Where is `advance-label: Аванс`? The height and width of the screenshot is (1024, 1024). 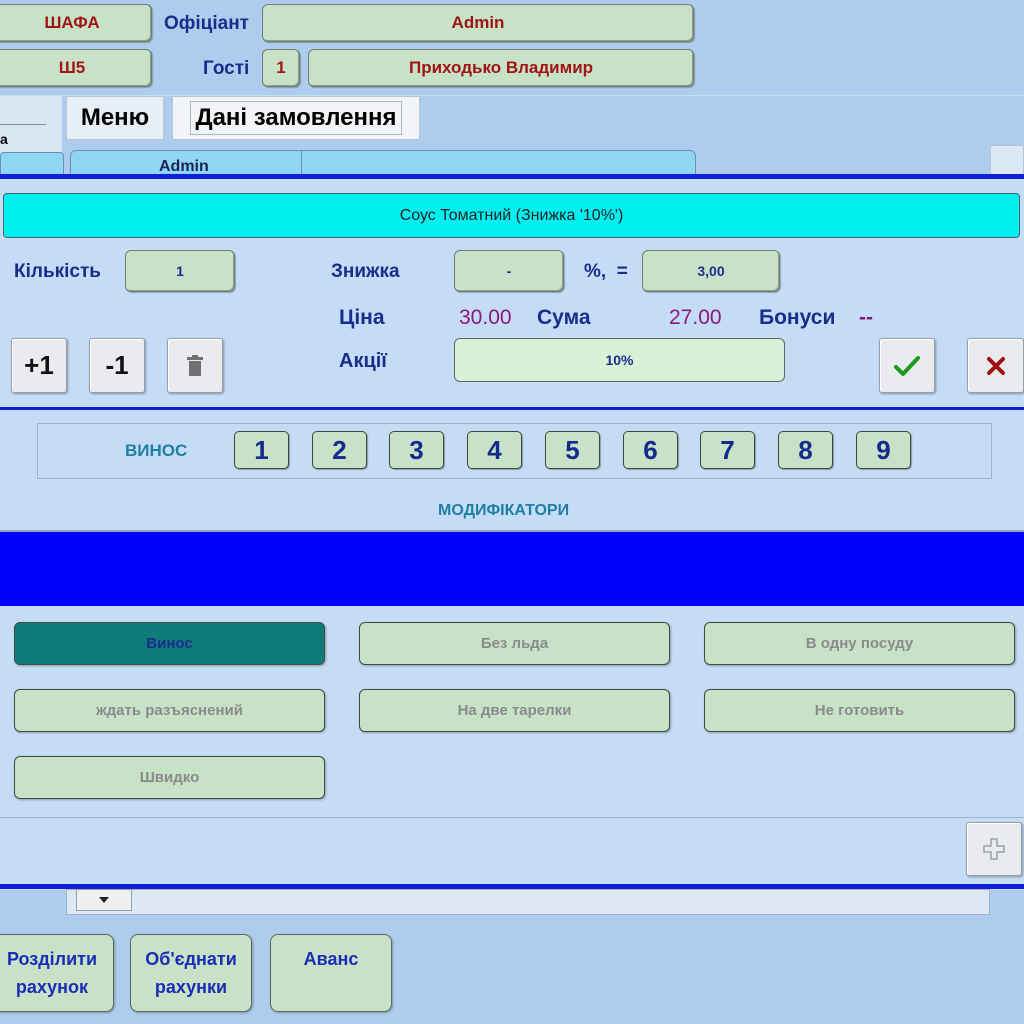 advance-label: Аванс is located at coordinates (331, 959).